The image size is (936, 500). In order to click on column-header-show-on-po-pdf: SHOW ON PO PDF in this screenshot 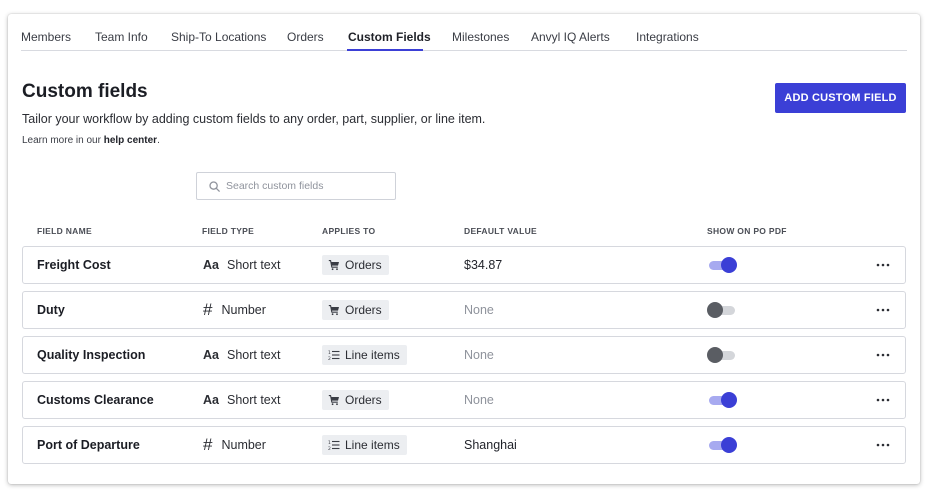, I will do `click(747, 231)`.